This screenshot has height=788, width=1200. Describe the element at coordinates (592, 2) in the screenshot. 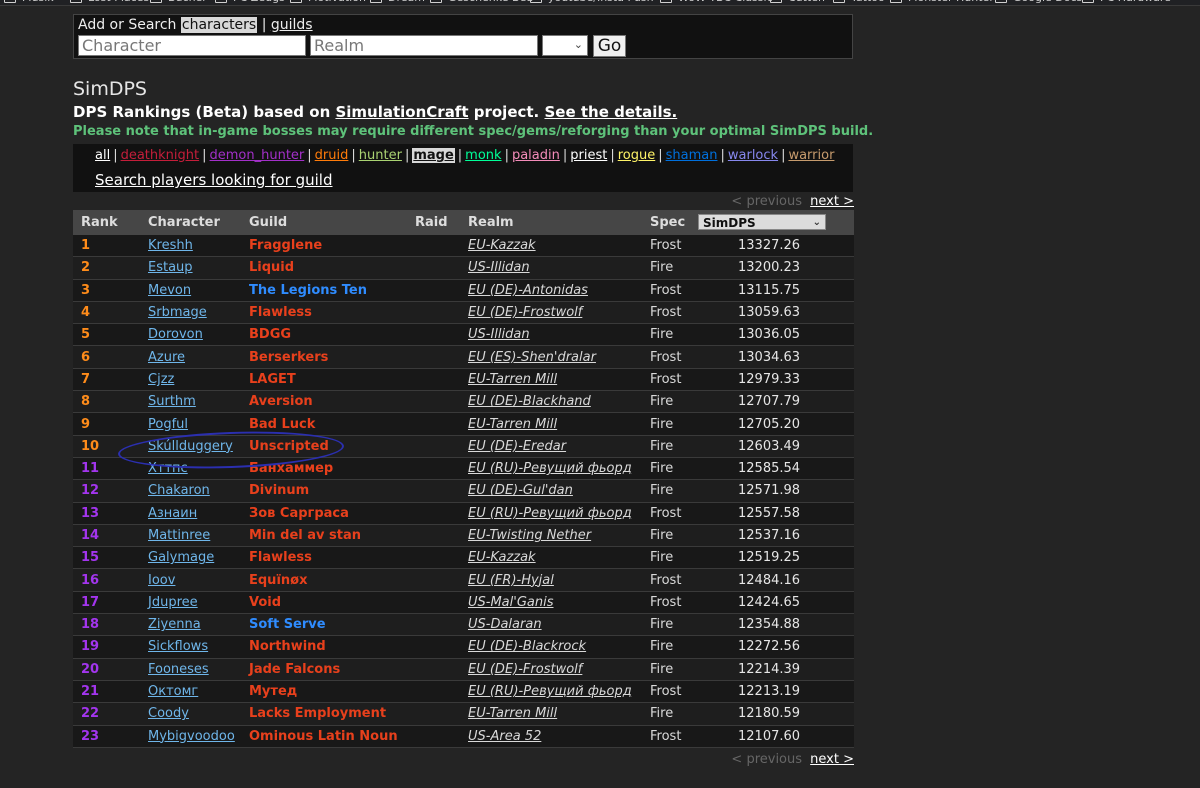

I see `bookmark-item: youtube/Insta Push` at that location.